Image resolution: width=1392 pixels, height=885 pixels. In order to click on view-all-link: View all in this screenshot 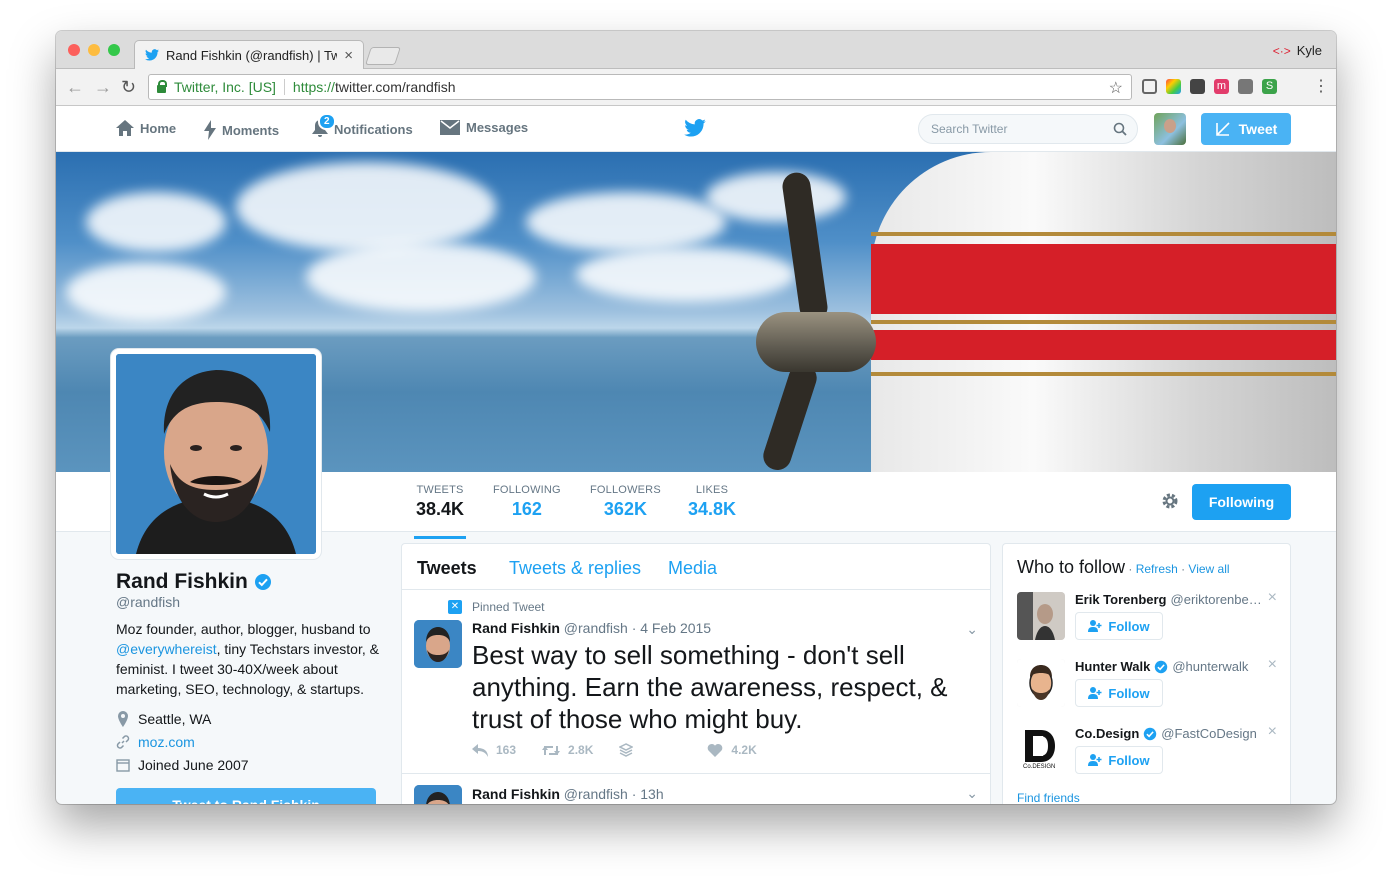, I will do `click(1208, 569)`.